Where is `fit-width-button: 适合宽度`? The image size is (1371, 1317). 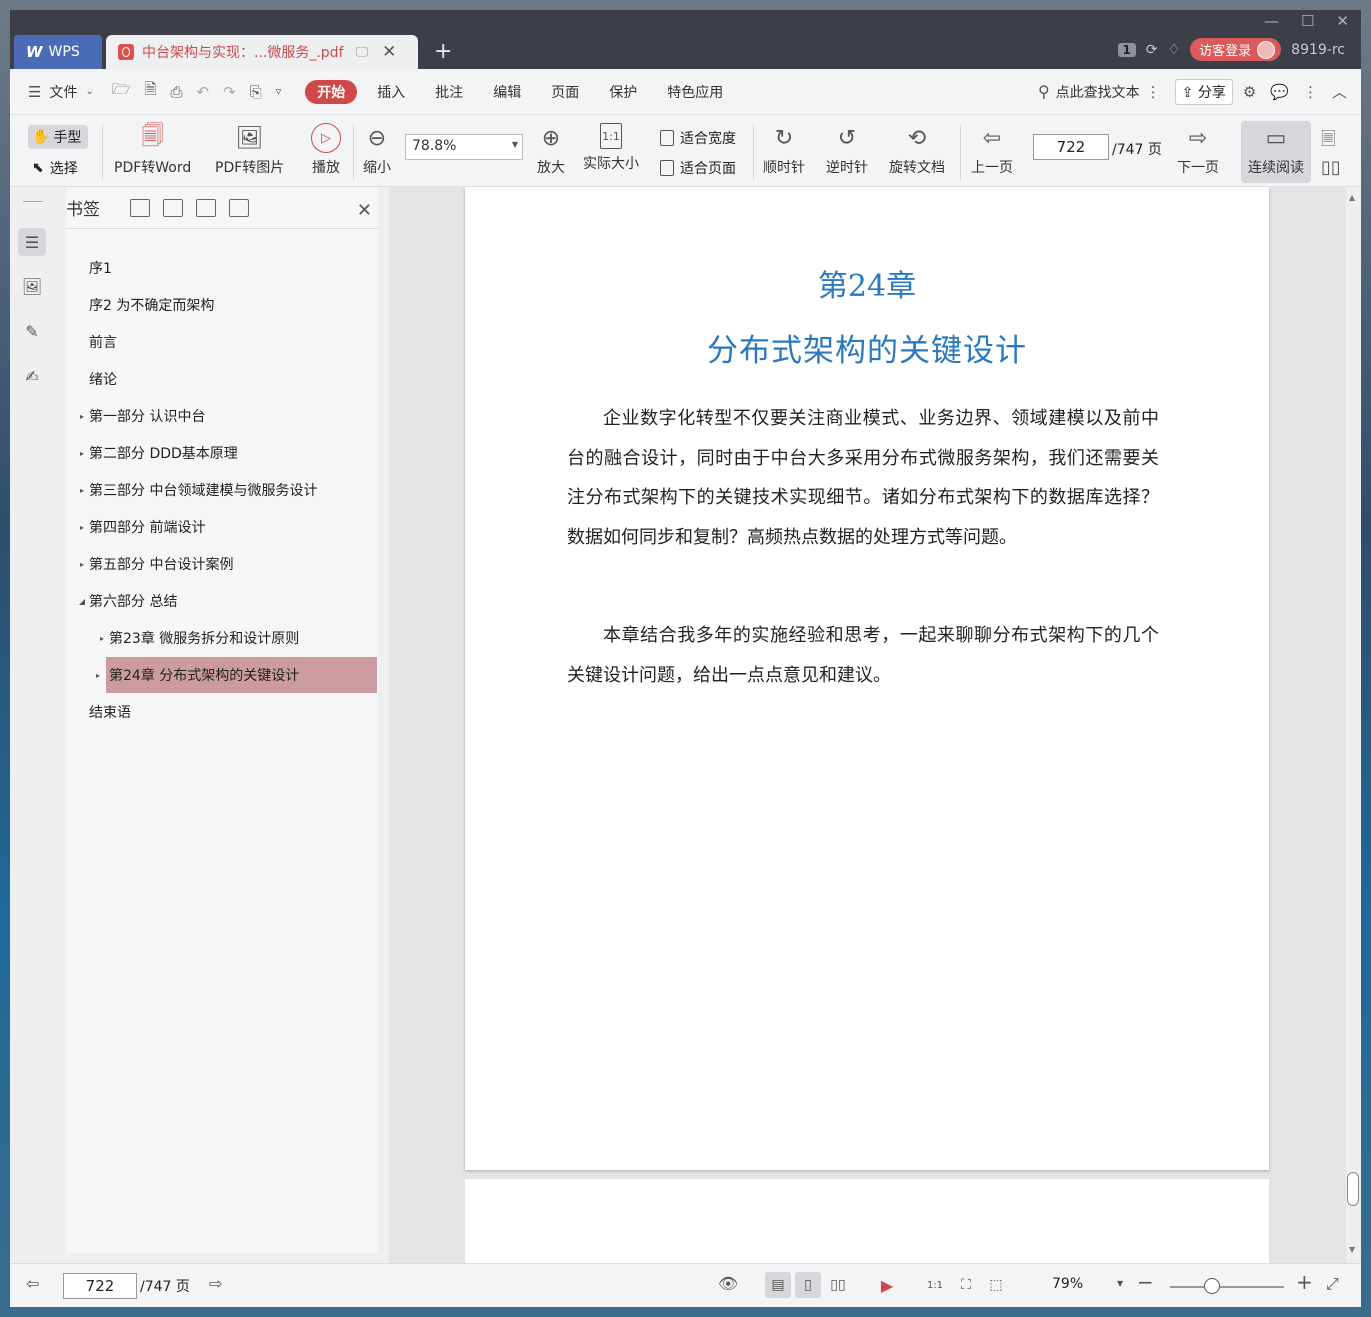
fit-width-button: 适合宽度 is located at coordinates (698, 138).